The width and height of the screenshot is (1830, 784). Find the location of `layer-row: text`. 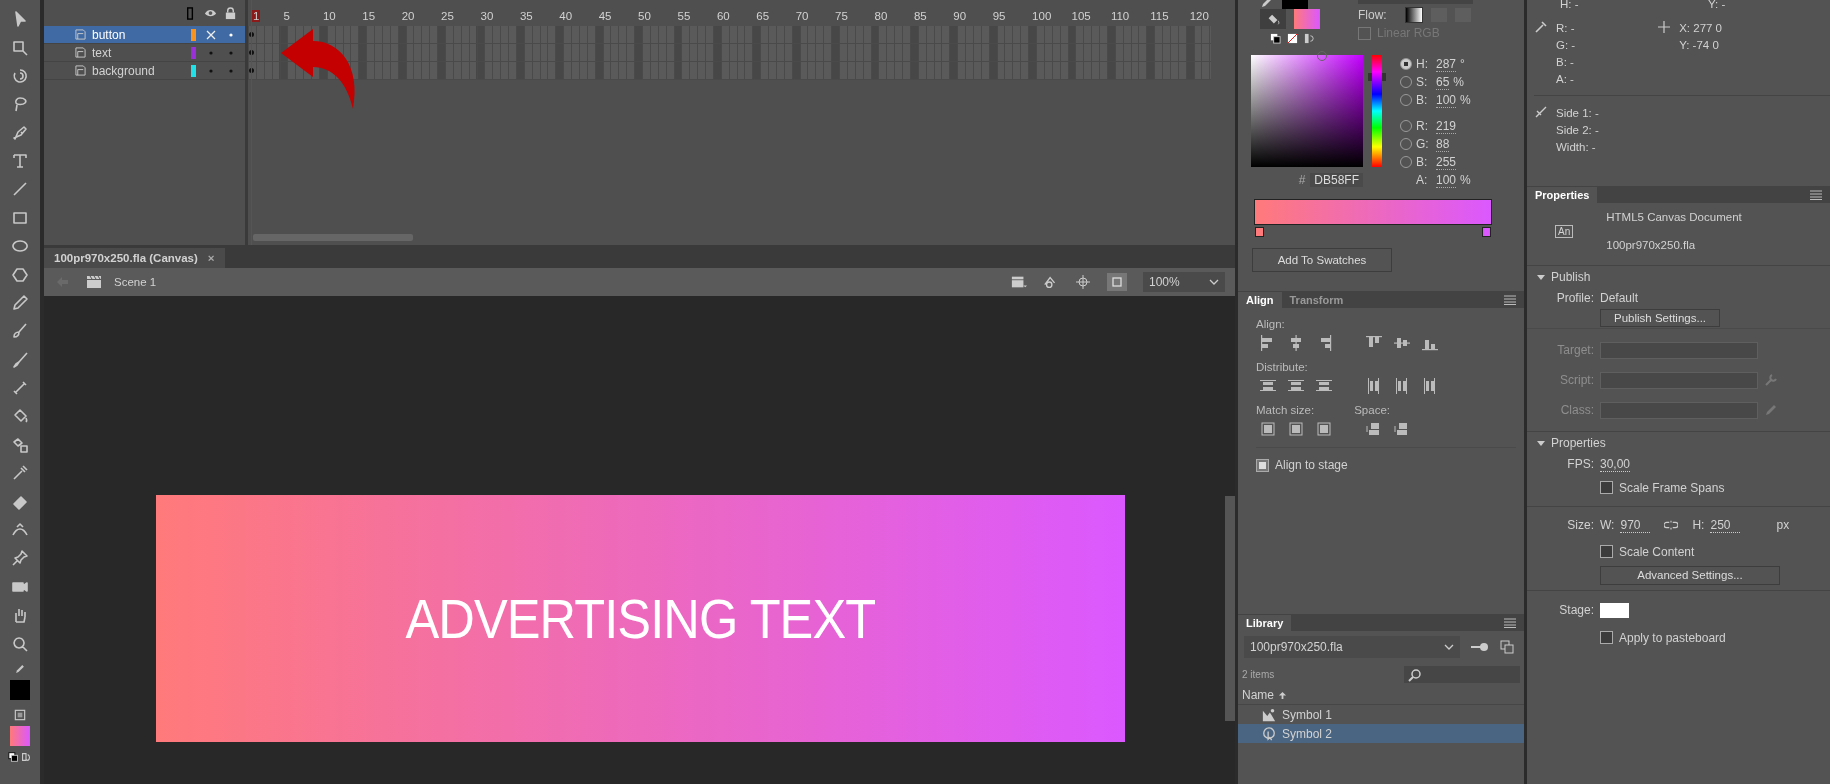

layer-row: text is located at coordinates (144, 53).